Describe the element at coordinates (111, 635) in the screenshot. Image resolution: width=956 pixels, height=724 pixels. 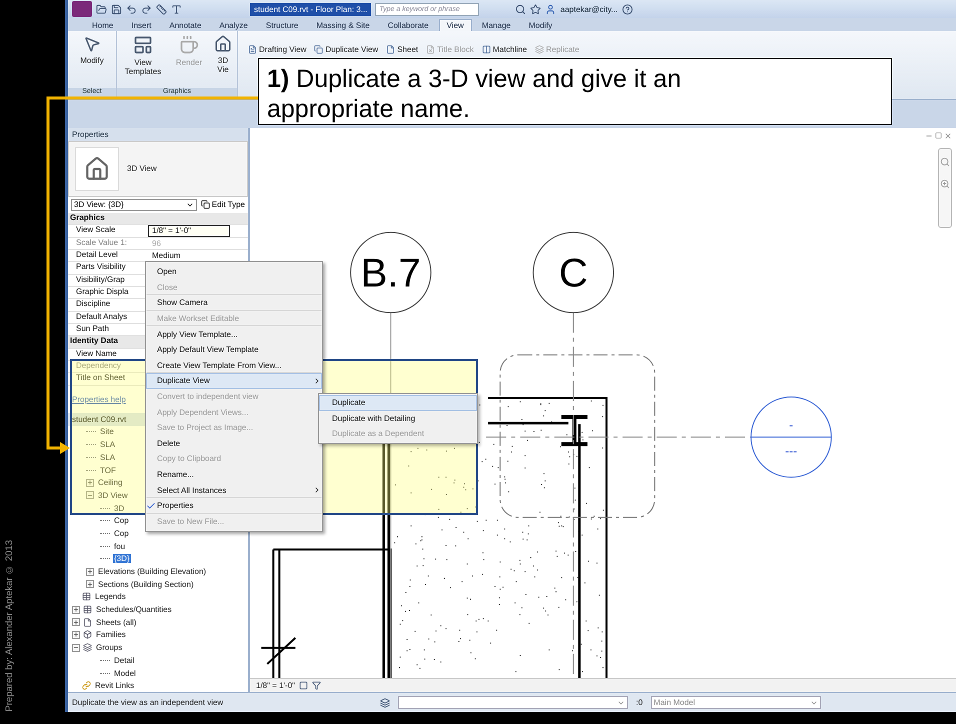
I see `tree-item: Families` at that location.